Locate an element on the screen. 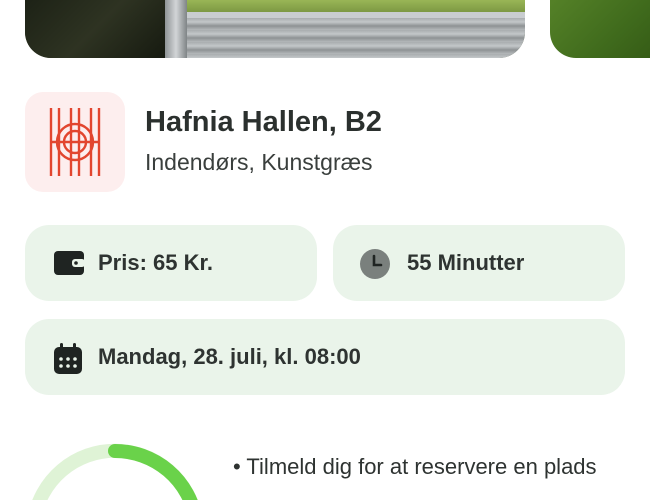  duration-pill: 55 Minutter is located at coordinates (479, 263).